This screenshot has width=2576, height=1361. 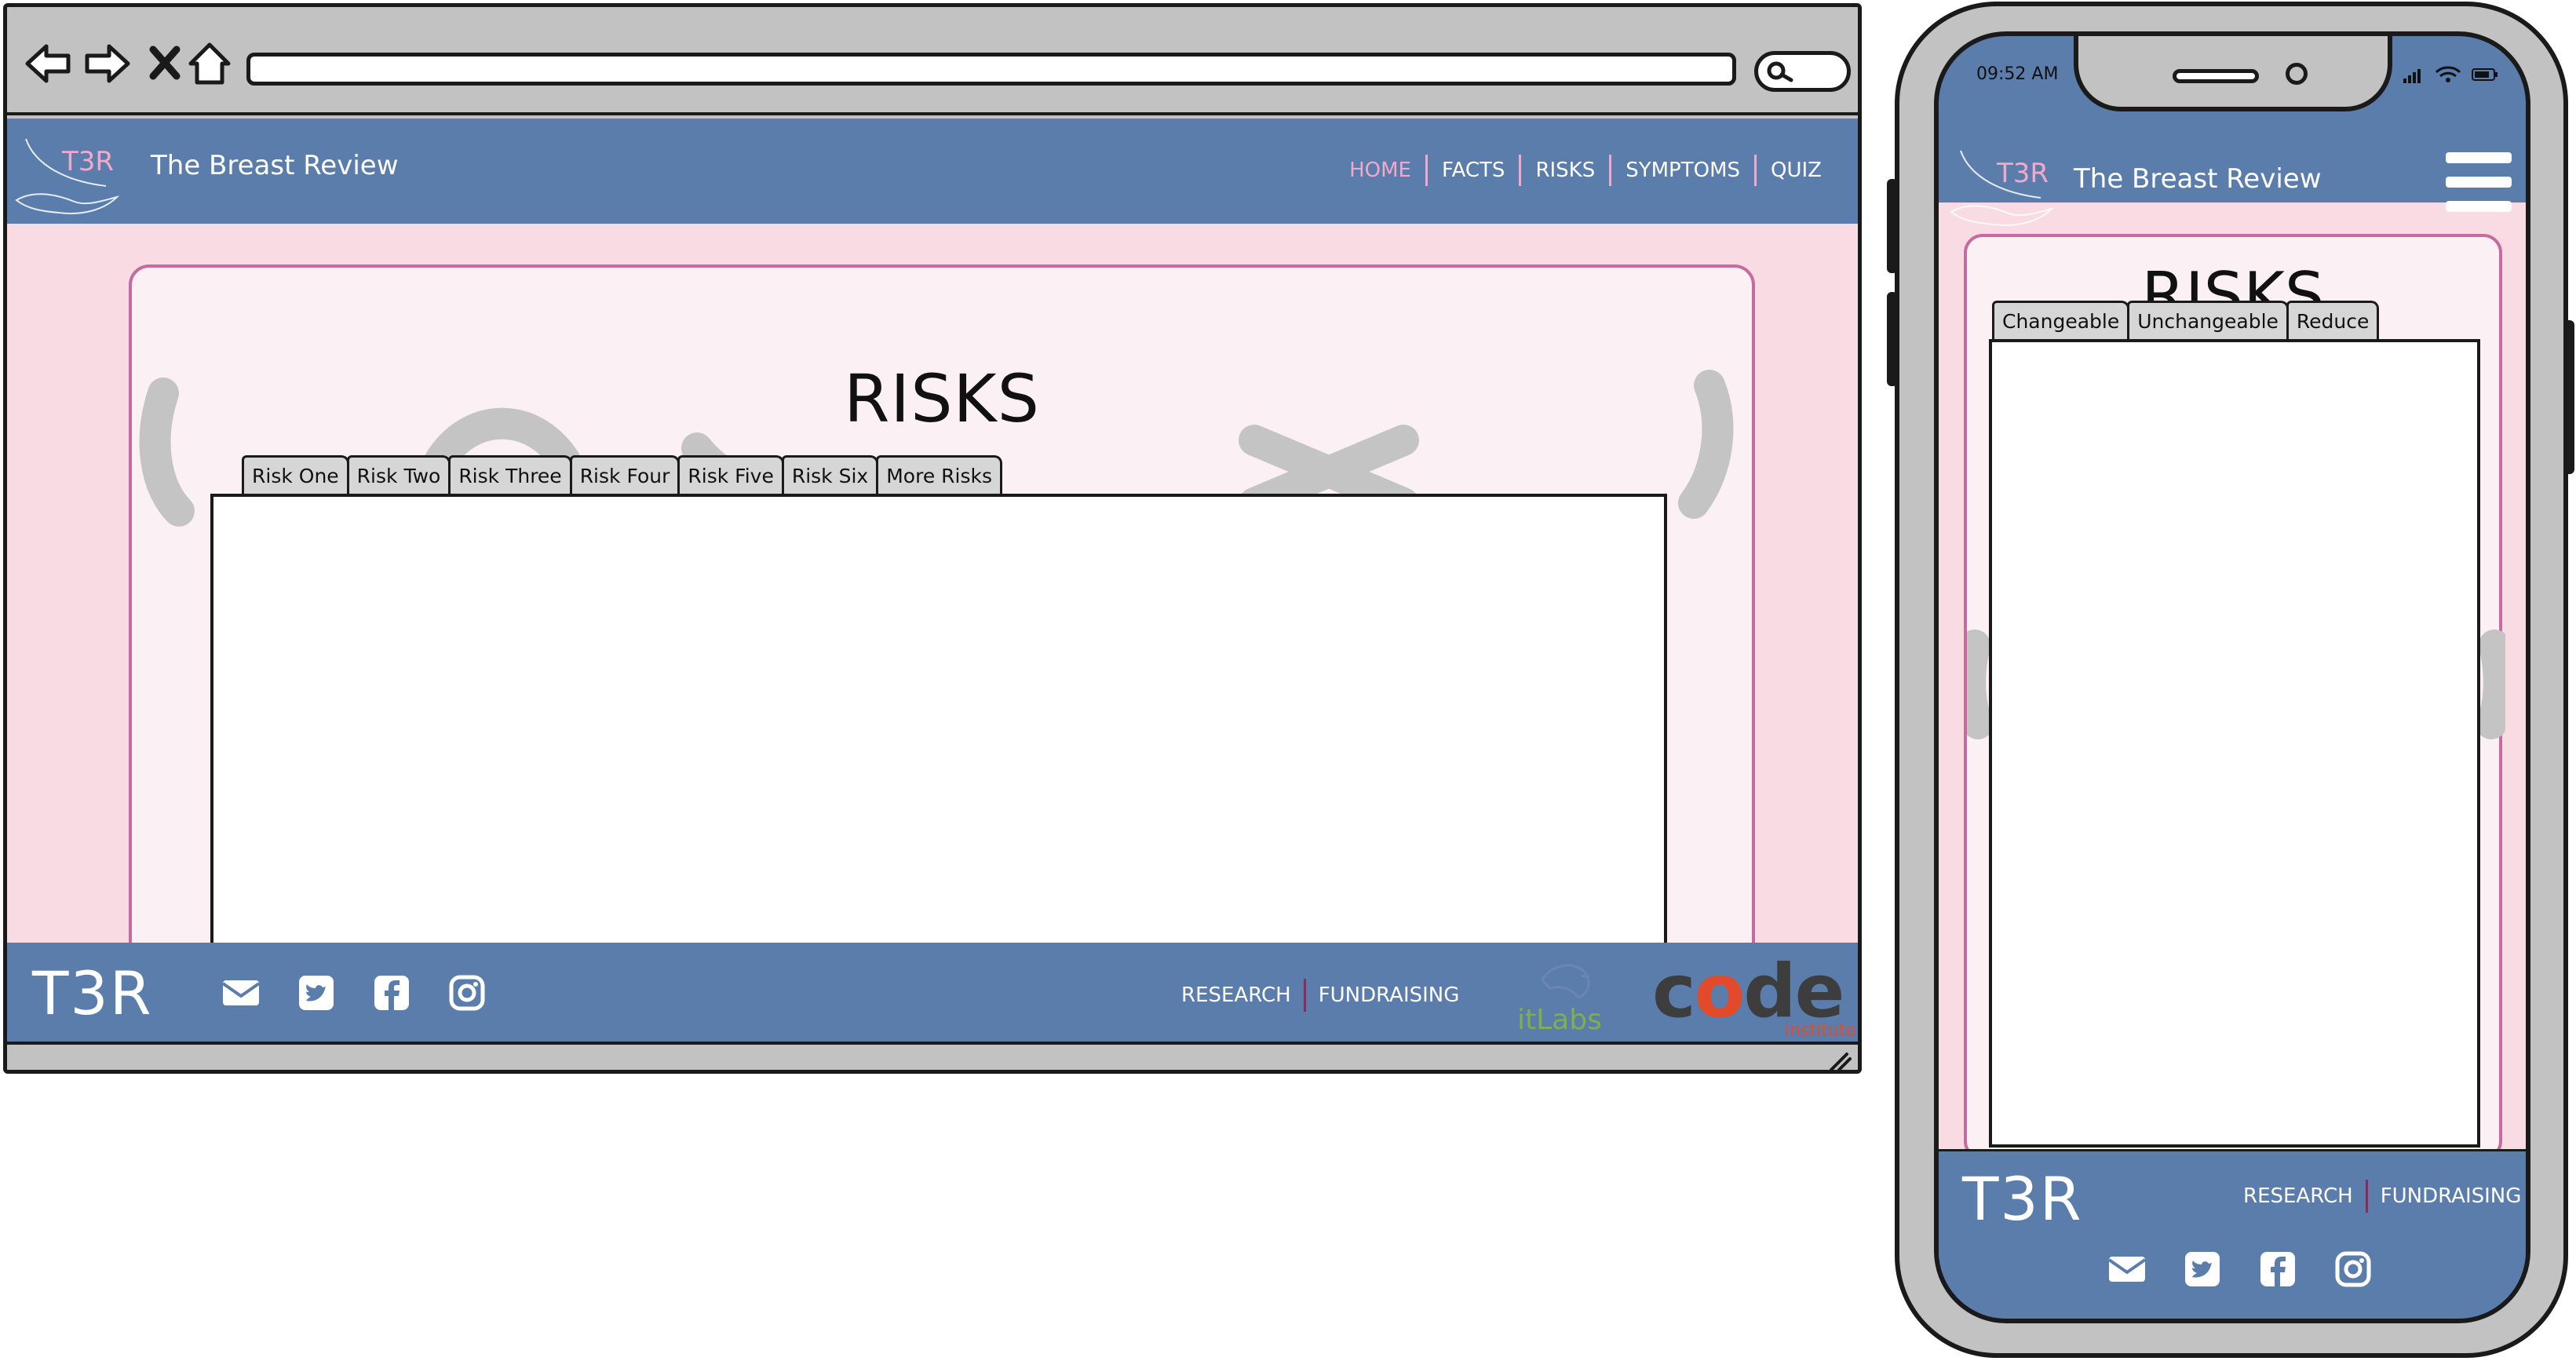 I want to click on svg-text: itLabs, so click(x=1559, y=1019).